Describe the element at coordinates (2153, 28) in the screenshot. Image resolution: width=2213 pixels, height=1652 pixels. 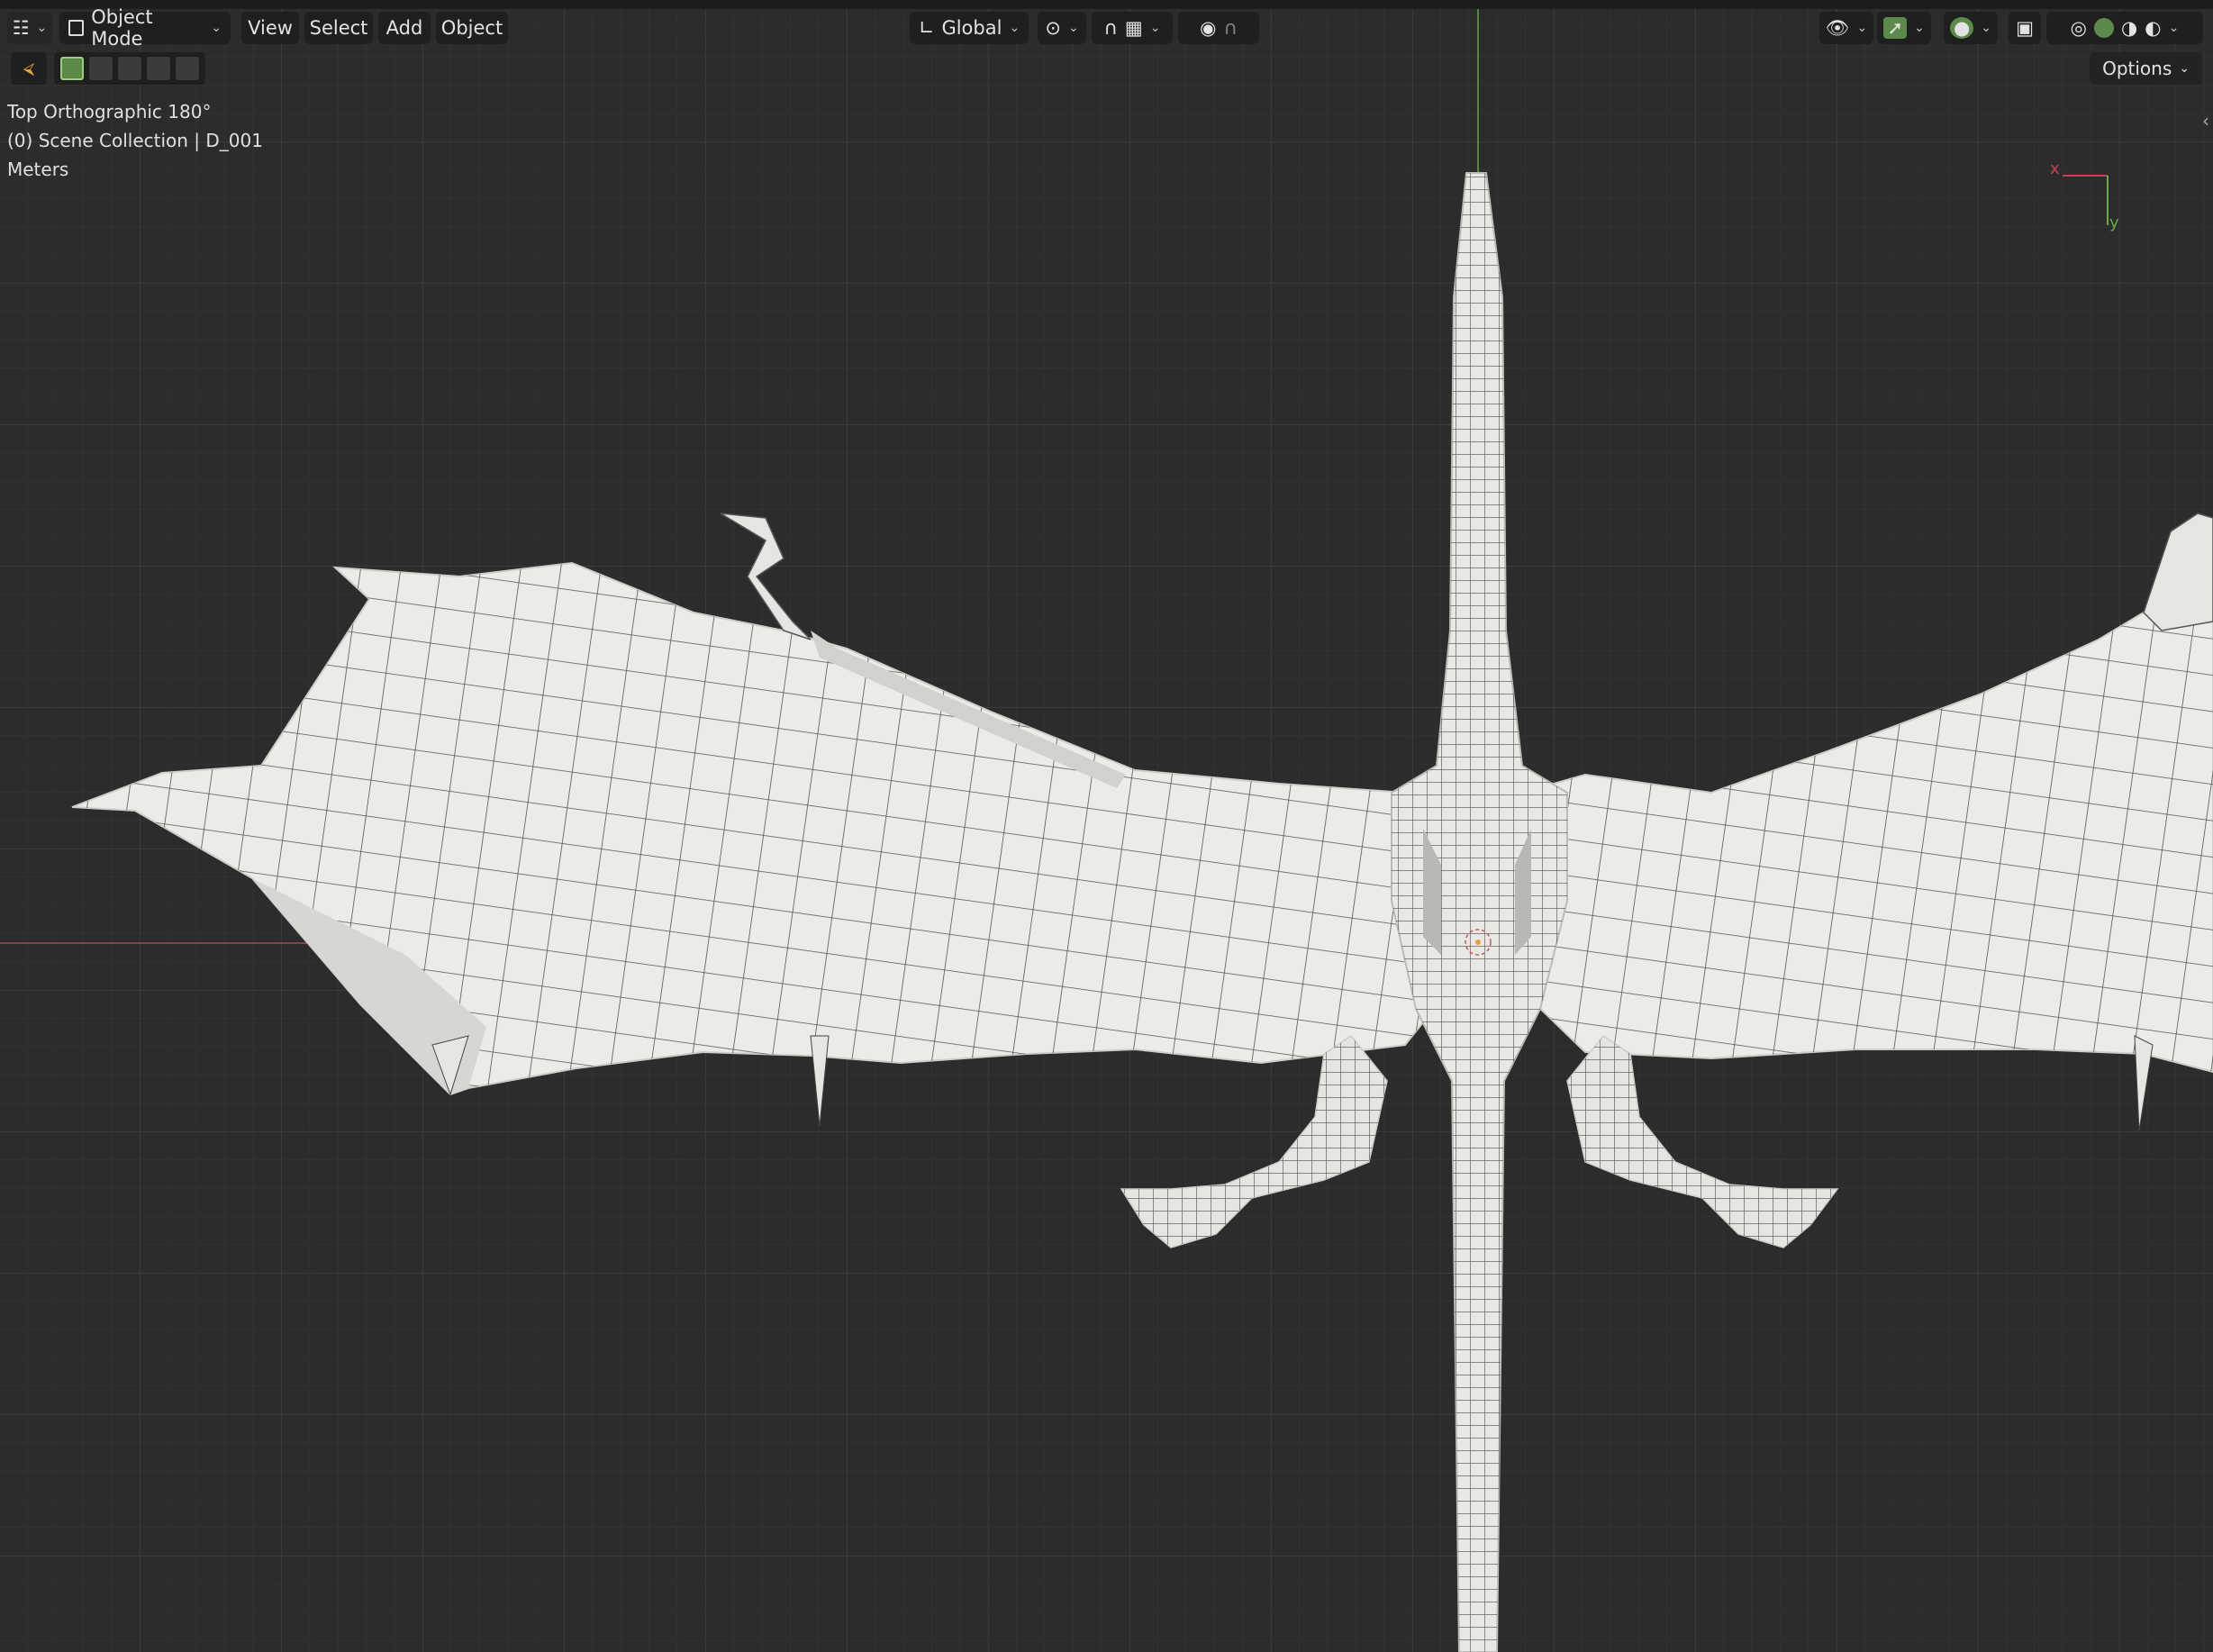
I see `rendered-shading-icon: ◐` at that location.